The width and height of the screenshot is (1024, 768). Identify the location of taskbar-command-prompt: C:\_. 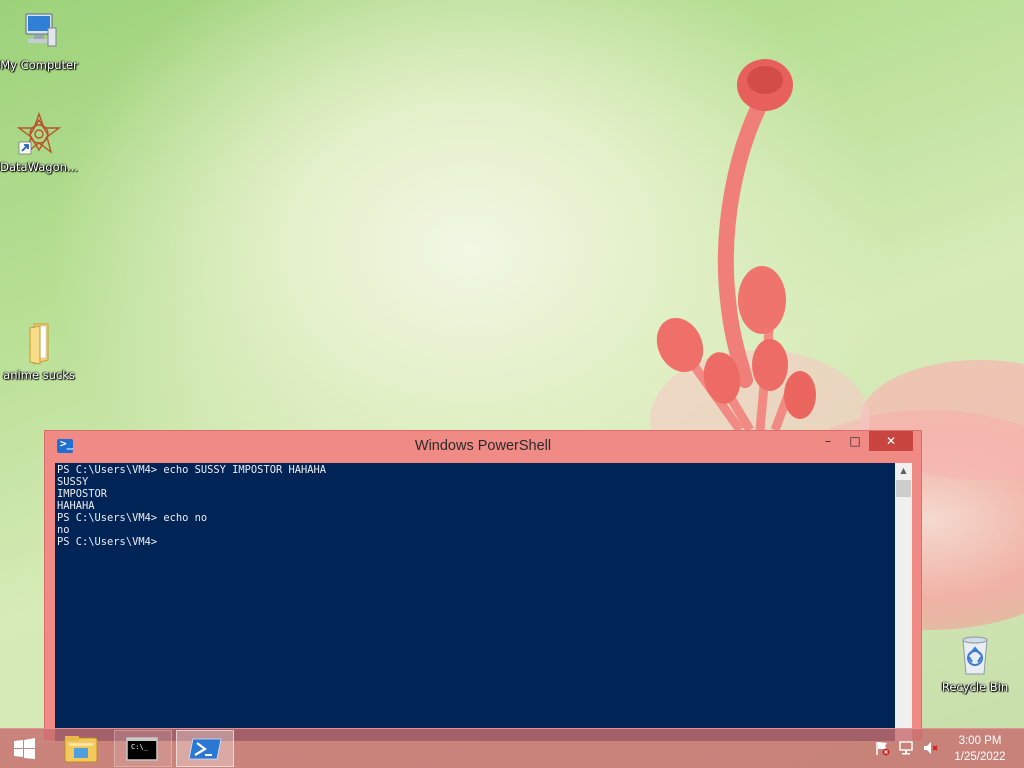
(143, 748).